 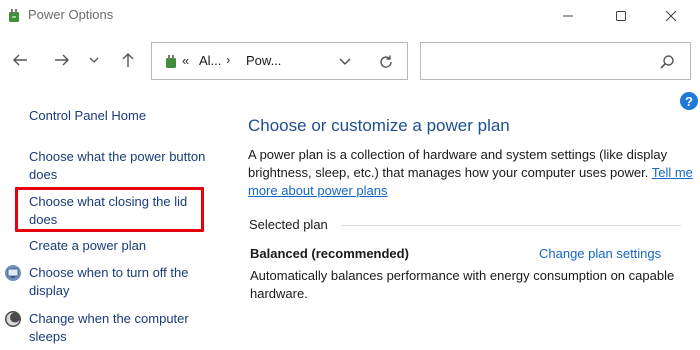 I want to click on address-dropdown-button, so click(x=345, y=62).